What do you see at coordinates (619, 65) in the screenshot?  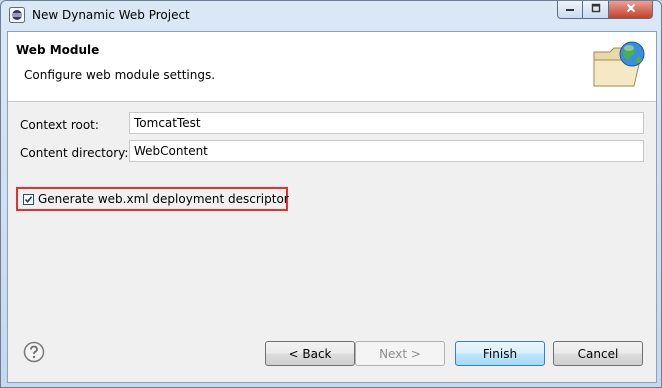 I see `folder-globe-icon` at bounding box center [619, 65].